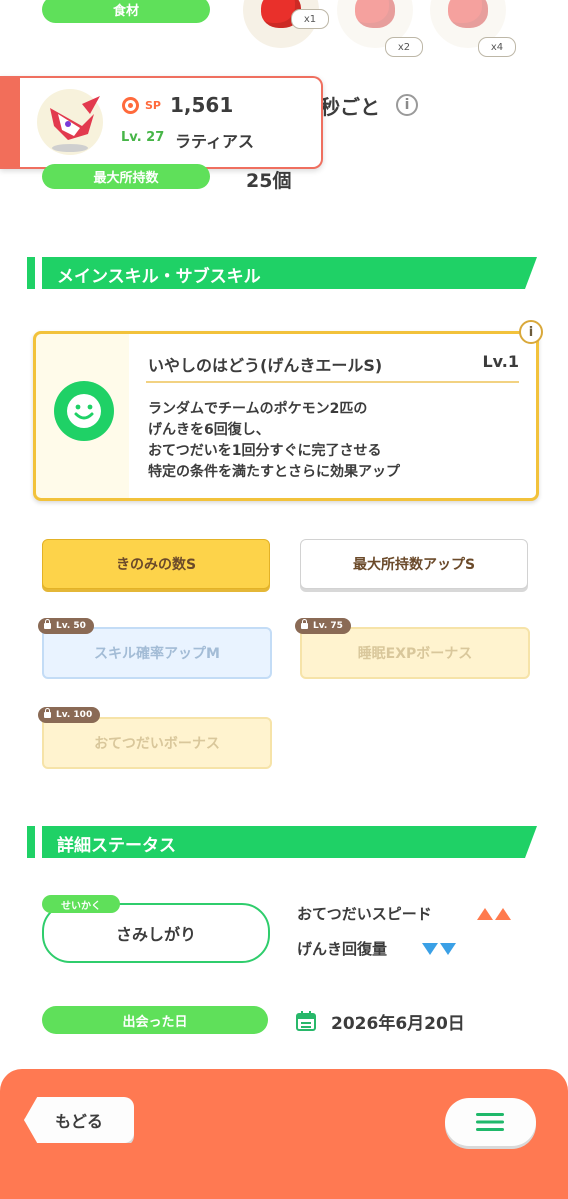 The width and height of the screenshot is (568, 1199). Describe the element at coordinates (404, 47) in the screenshot. I see `ingredient-multiplier: x2` at that location.